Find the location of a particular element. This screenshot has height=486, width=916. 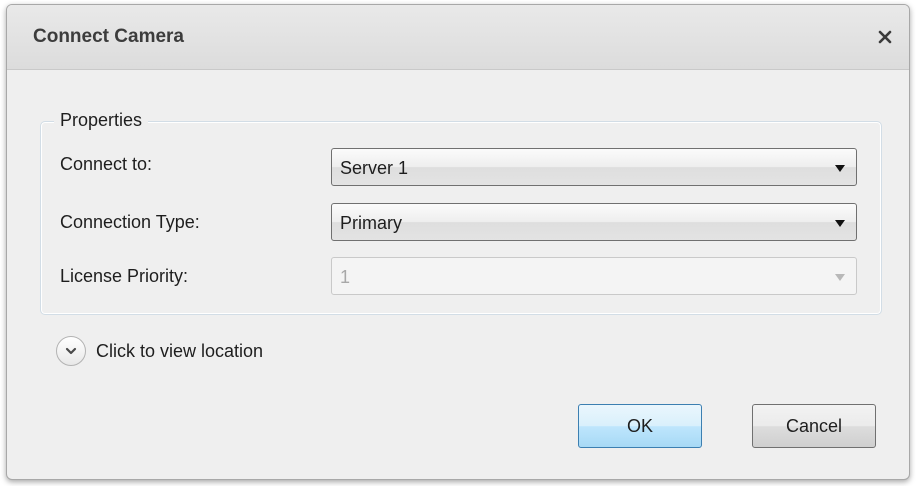

close-icon is located at coordinates (885, 37).